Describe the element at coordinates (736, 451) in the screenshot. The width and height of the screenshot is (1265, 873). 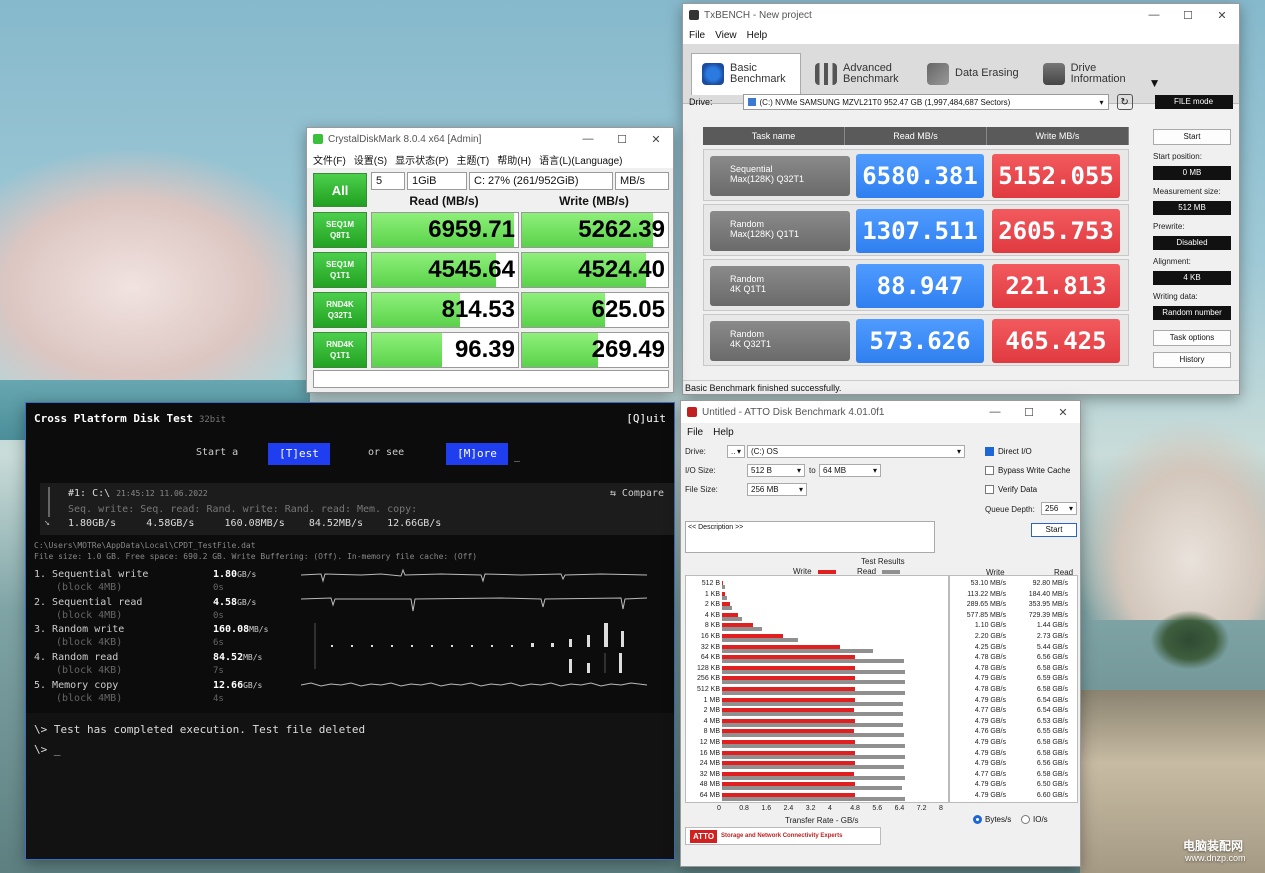
I see `browse-button: ..` at that location.